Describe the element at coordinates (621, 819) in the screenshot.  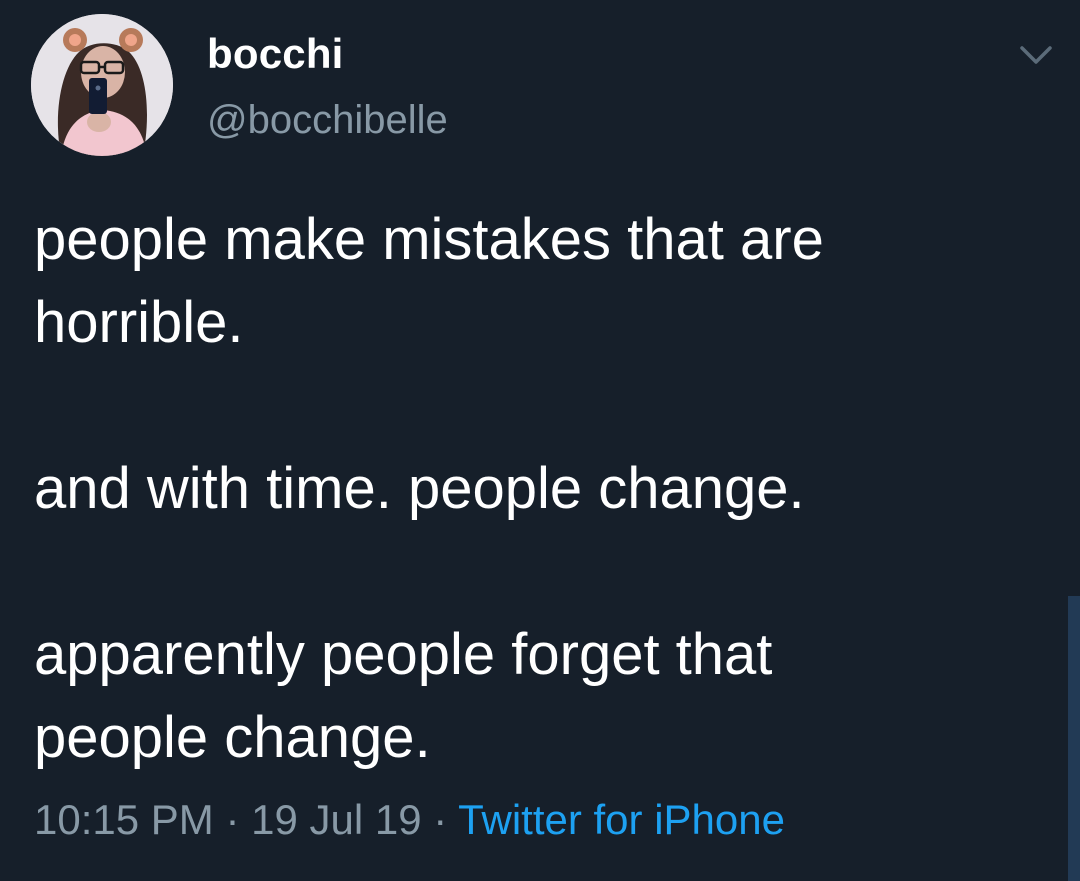
I see `tweet-source-link: Twitter for iPhone` at that location.